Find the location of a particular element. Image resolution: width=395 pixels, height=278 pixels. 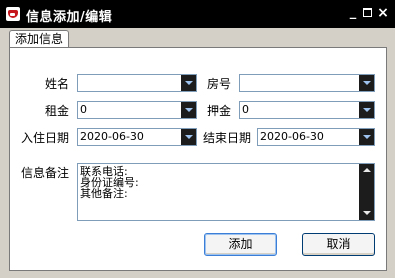

name-dropdown-button is located at coordinates (188, 83).